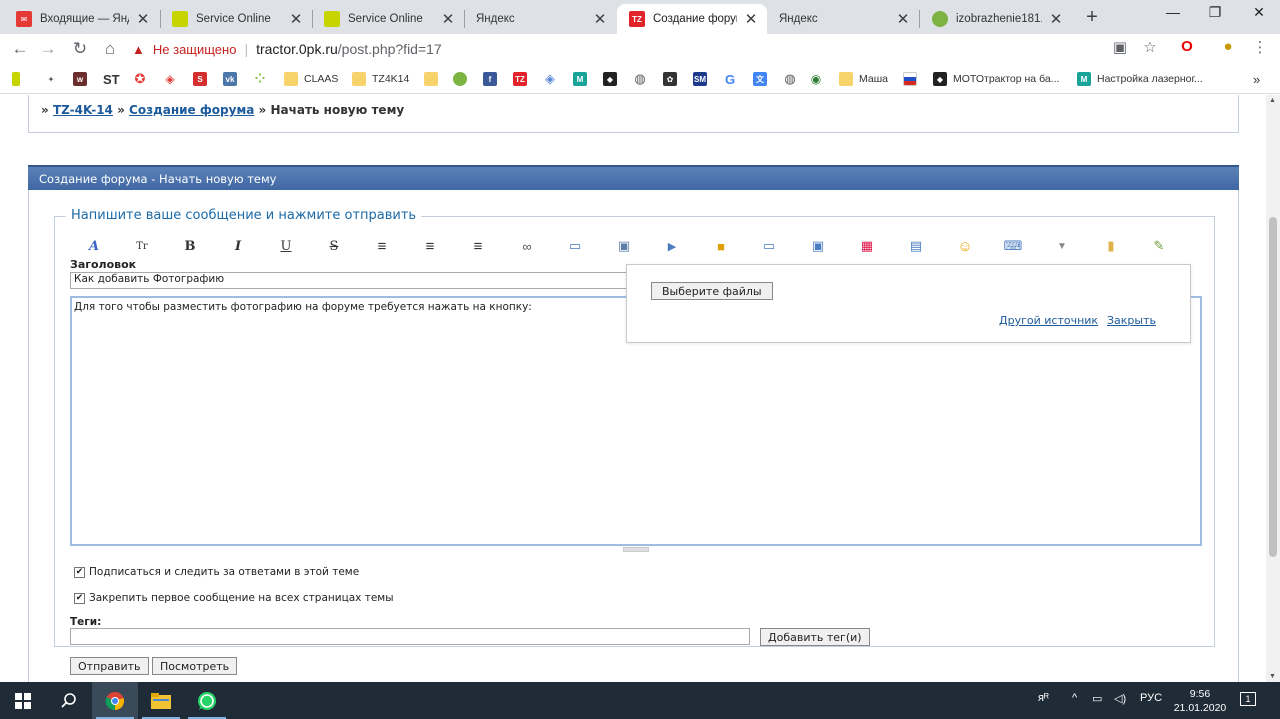  What do you see at coordinates (83, 110) in the screenshot?
I see `breadcrumb-link-tz4k14: TZ-4K-14` at bounding box center [83, 110].